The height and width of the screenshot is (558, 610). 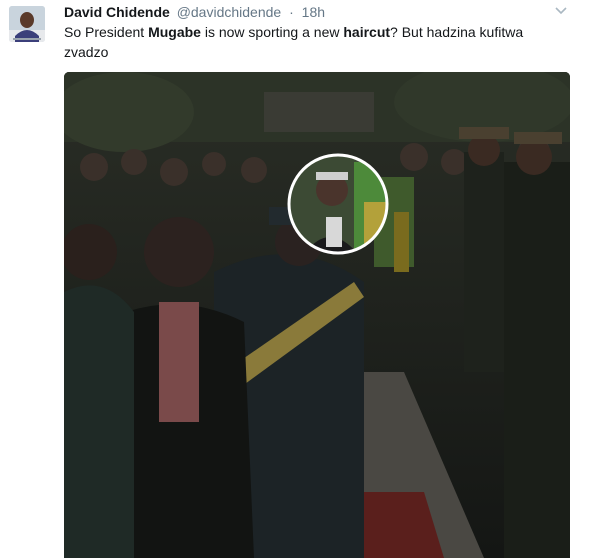 I want to click on chevron-down-icon, so click(x=561, y=11).